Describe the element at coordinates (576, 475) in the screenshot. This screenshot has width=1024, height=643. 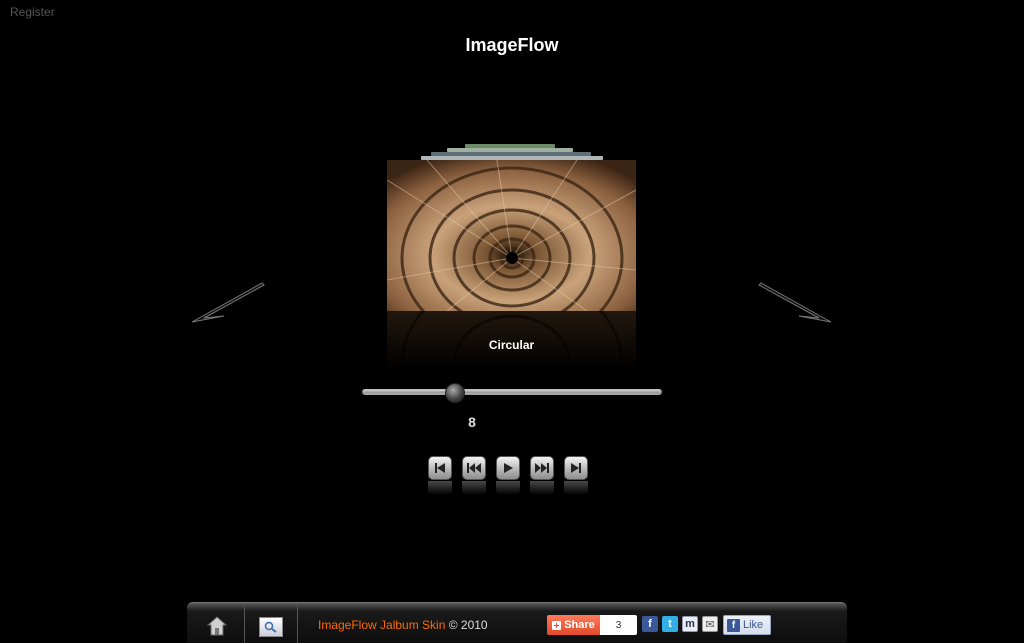
I see `last-button` at that location.